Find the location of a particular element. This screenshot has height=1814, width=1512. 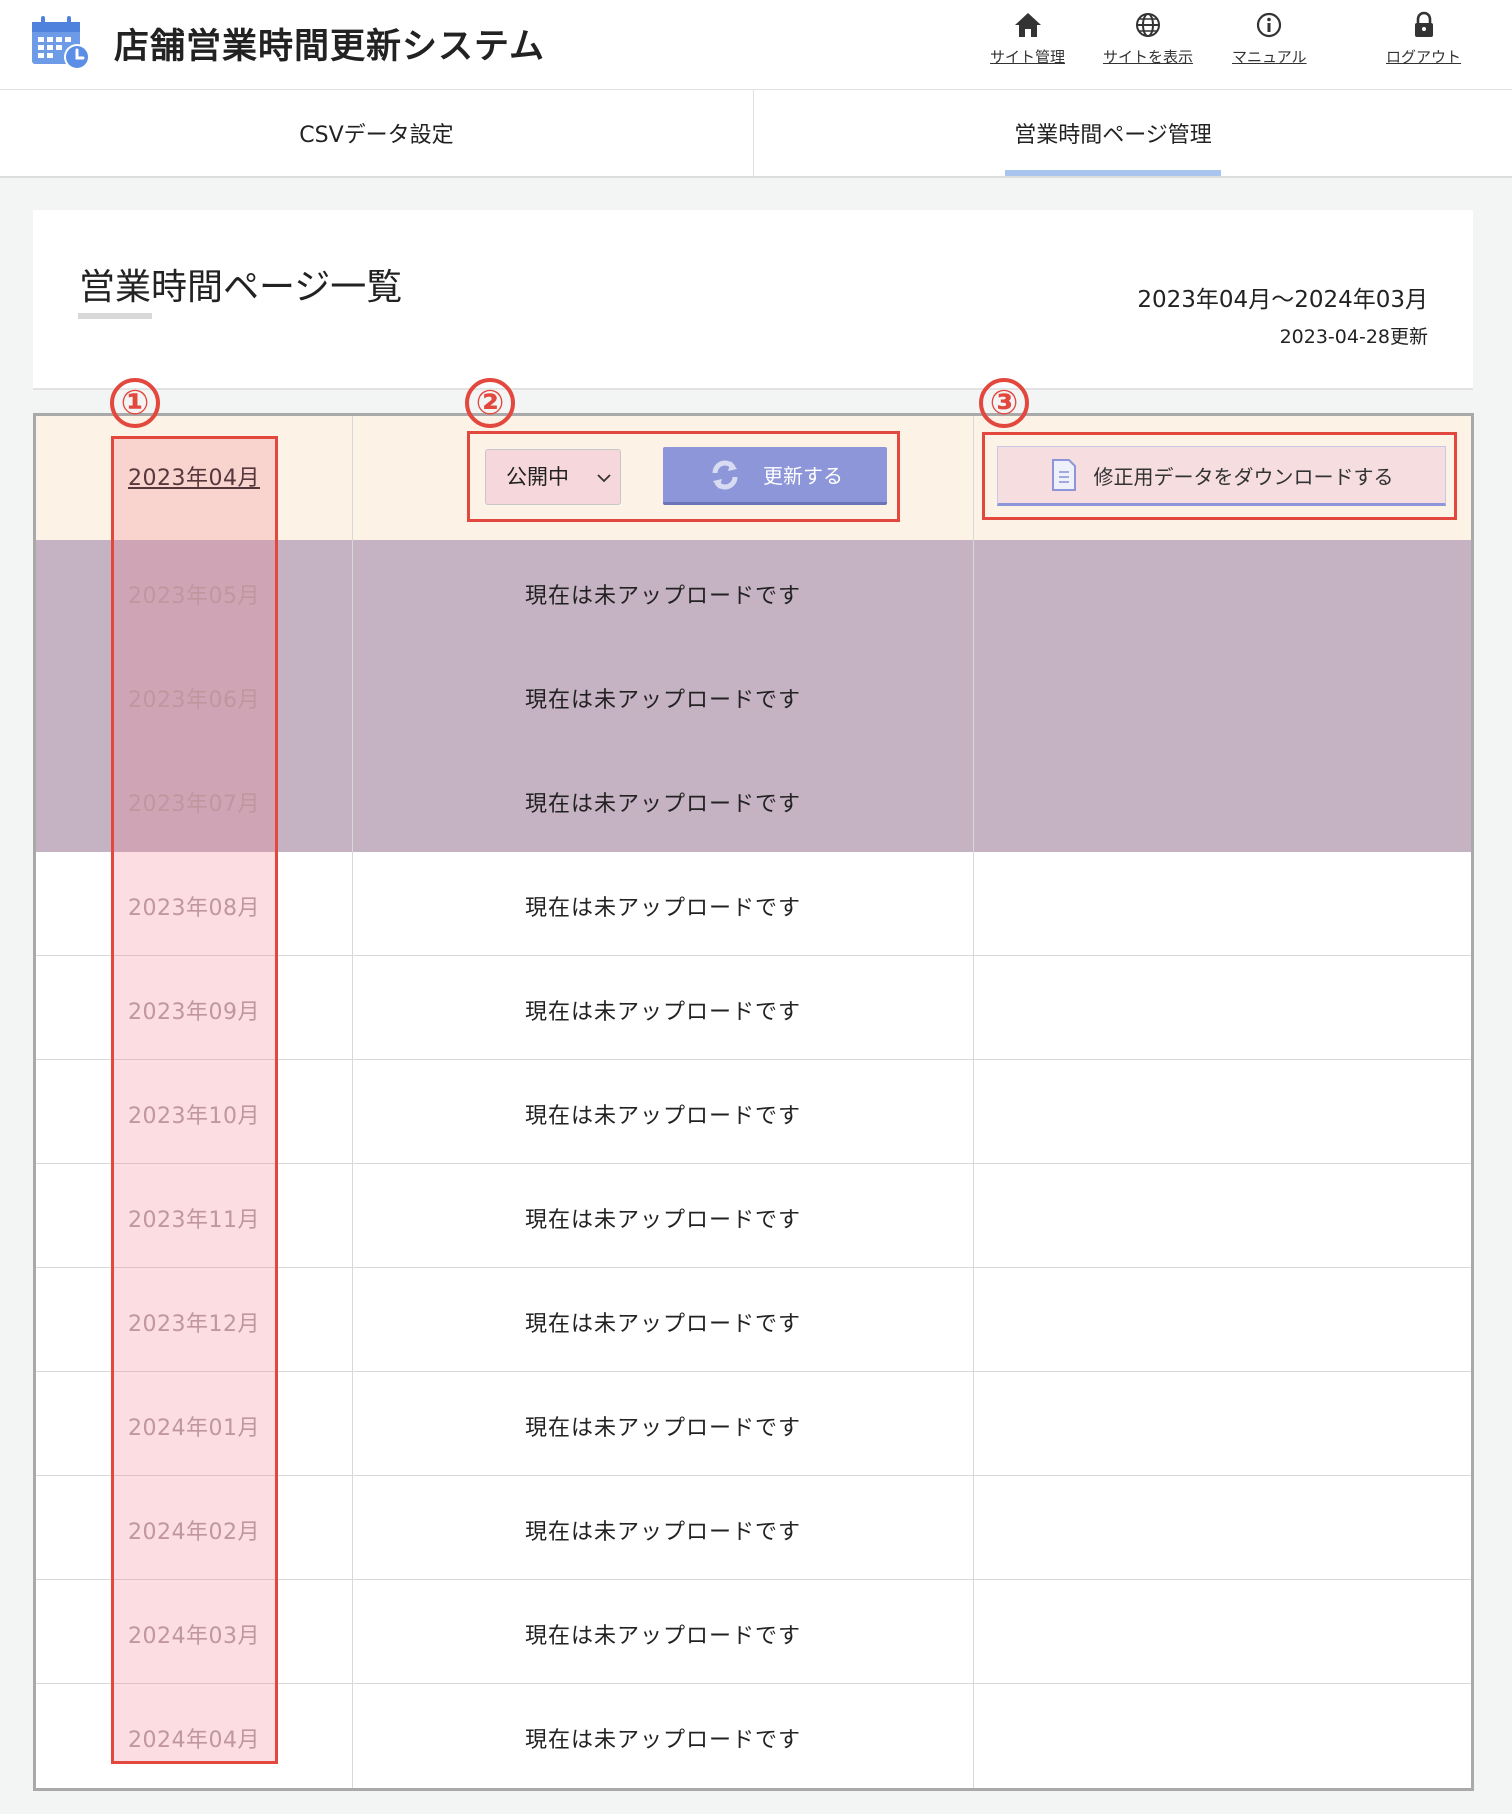

annotation-number-2: ② is located at coordinates (490, 403).